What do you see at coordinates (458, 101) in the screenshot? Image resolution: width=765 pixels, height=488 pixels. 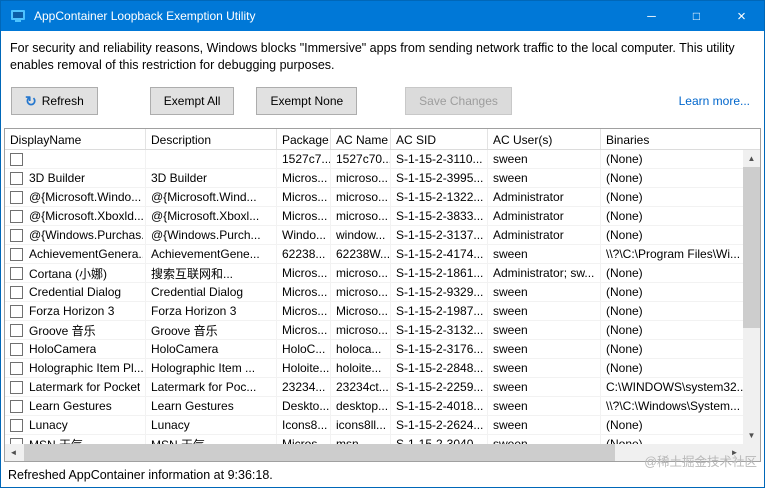 I see `save-changes-button: Save Changes` at bounding box center [458, 101].